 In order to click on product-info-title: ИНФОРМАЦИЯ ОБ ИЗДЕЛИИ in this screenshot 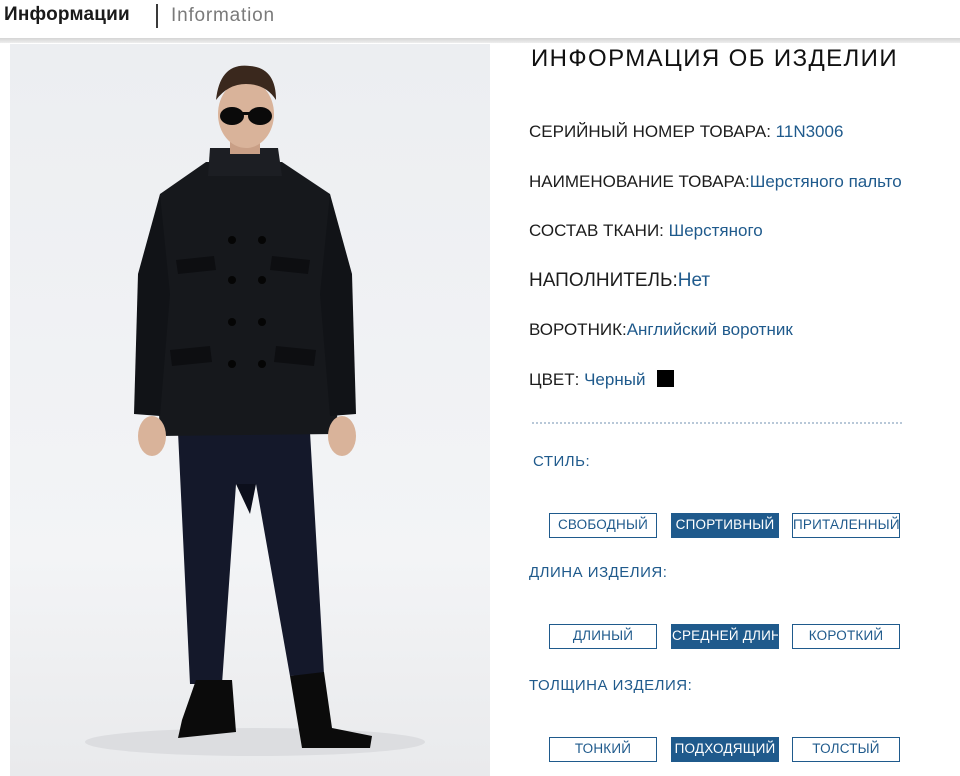, I will do `click(714, 58)`.